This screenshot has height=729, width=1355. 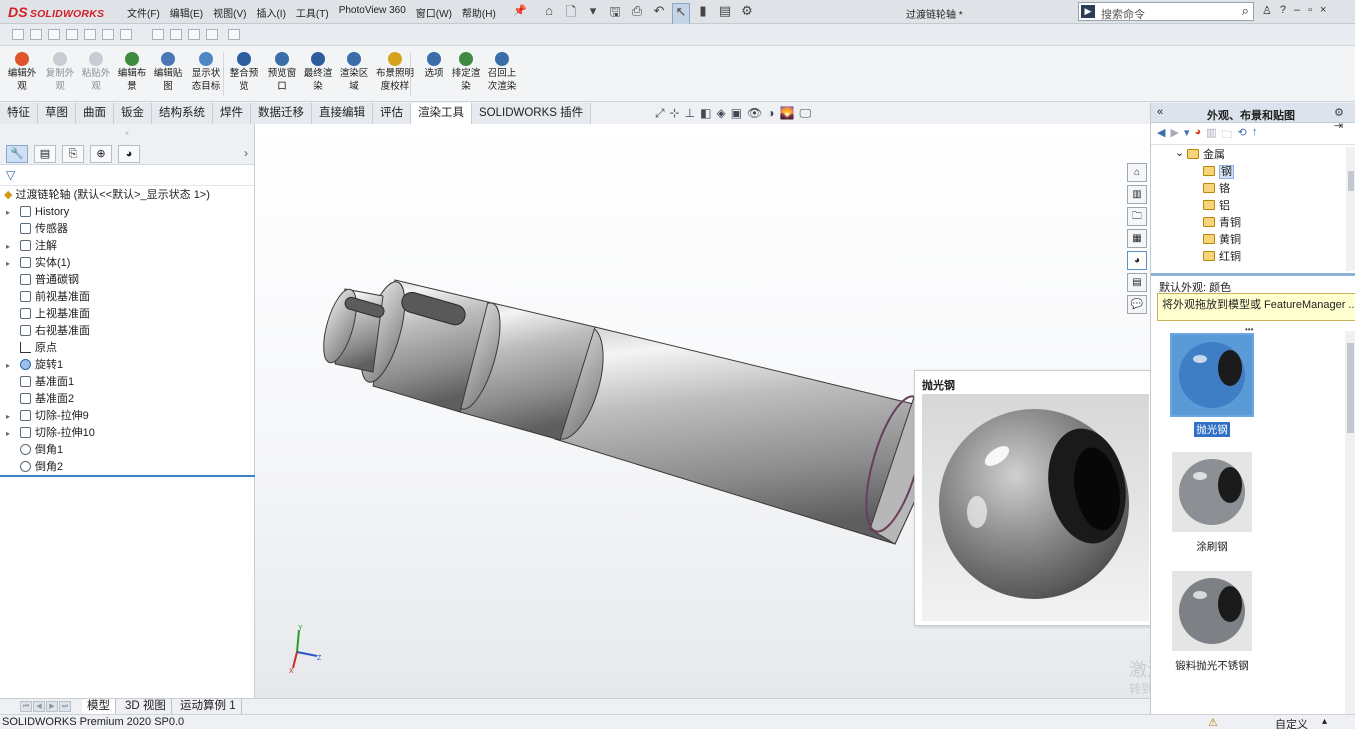 What do you see at coordinates (186, 12) in the screenshot?
I see `menu-edit: 编辑(E)` at bounding box center [186, 12].